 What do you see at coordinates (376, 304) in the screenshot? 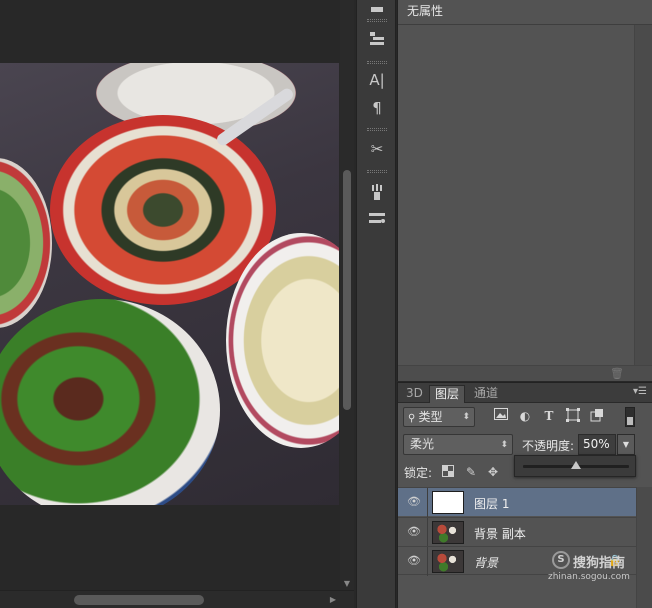
I see `panel-icon-strip: A| ¶ ✂` at bounding box center [376, 304].